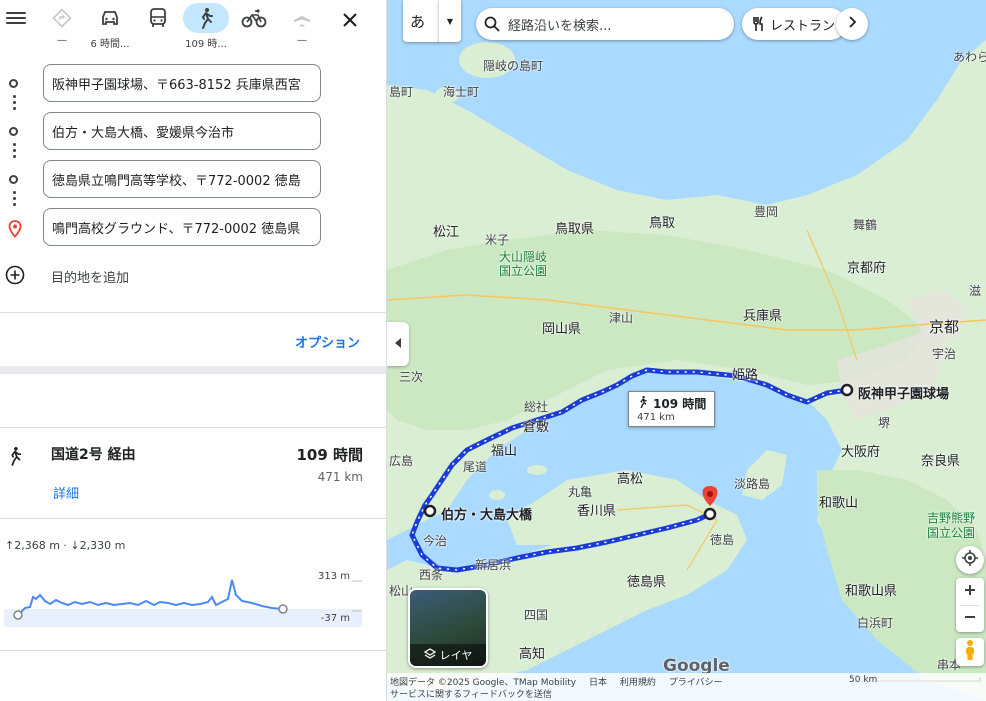 This screenshot has width=986, height=701. What do you see at coordinates (327, 341) in the screenshot?
I see `options-button: オプション` at bounding box center [327, 341].